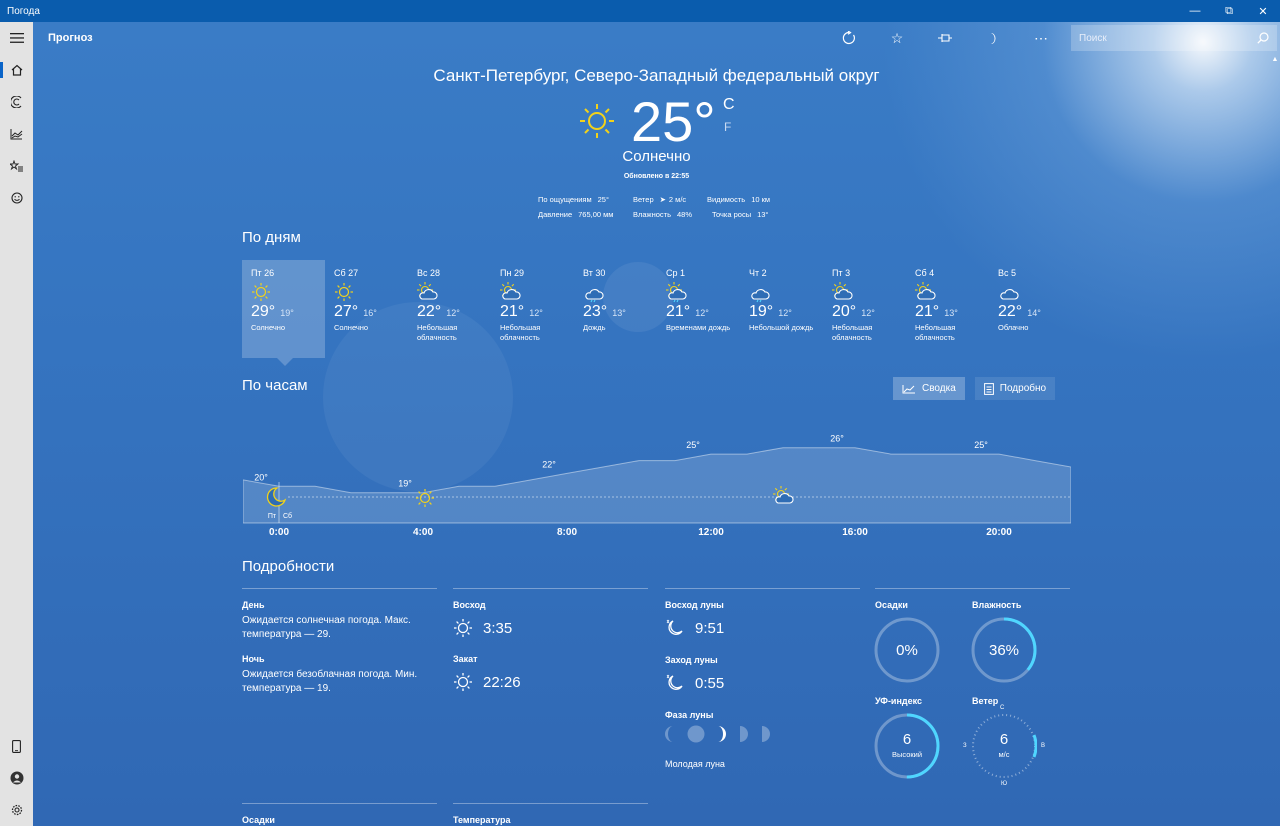 The image size is (1280, 826). What do you see at coordinates (729, 105) in the screenshot?
I see `unit-celsius-toggle: C` at bounding box center [729, 105].